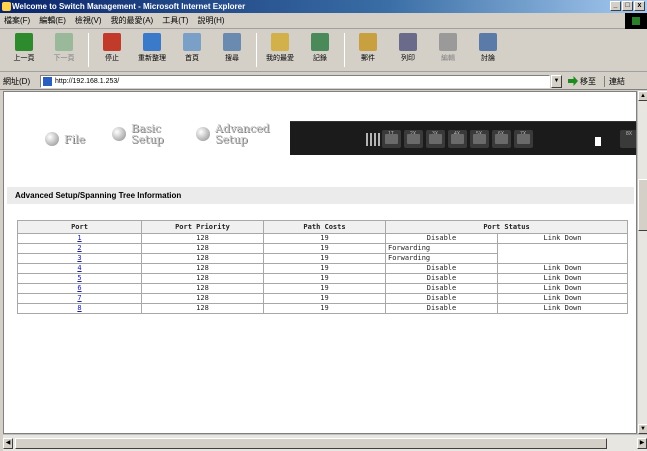 The image size is (647, 451). Describe the element at coordinates (79, 308) in the screenshot. I see `port-link: 8` at that location.